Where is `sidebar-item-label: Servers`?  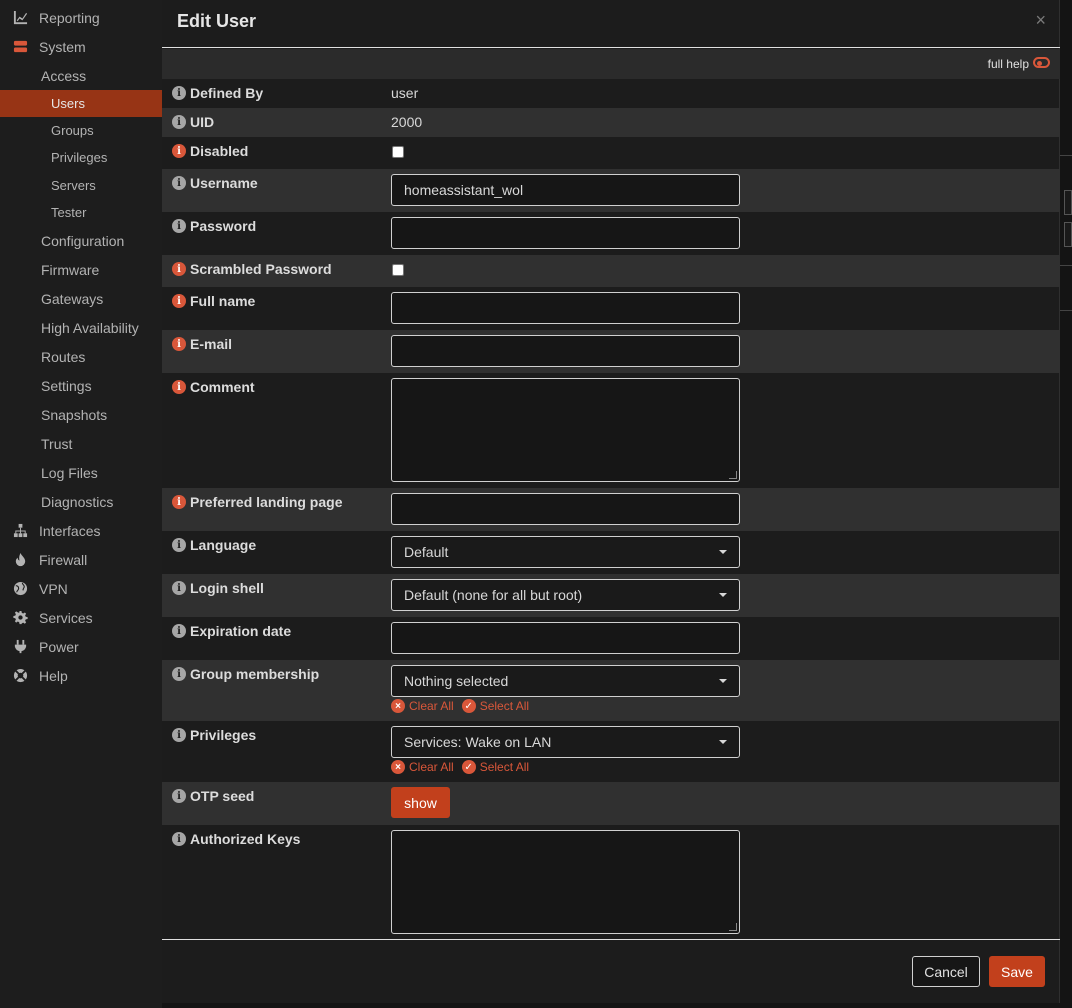 sidebar-item-label: Servers is located at coordinates (73, 185).